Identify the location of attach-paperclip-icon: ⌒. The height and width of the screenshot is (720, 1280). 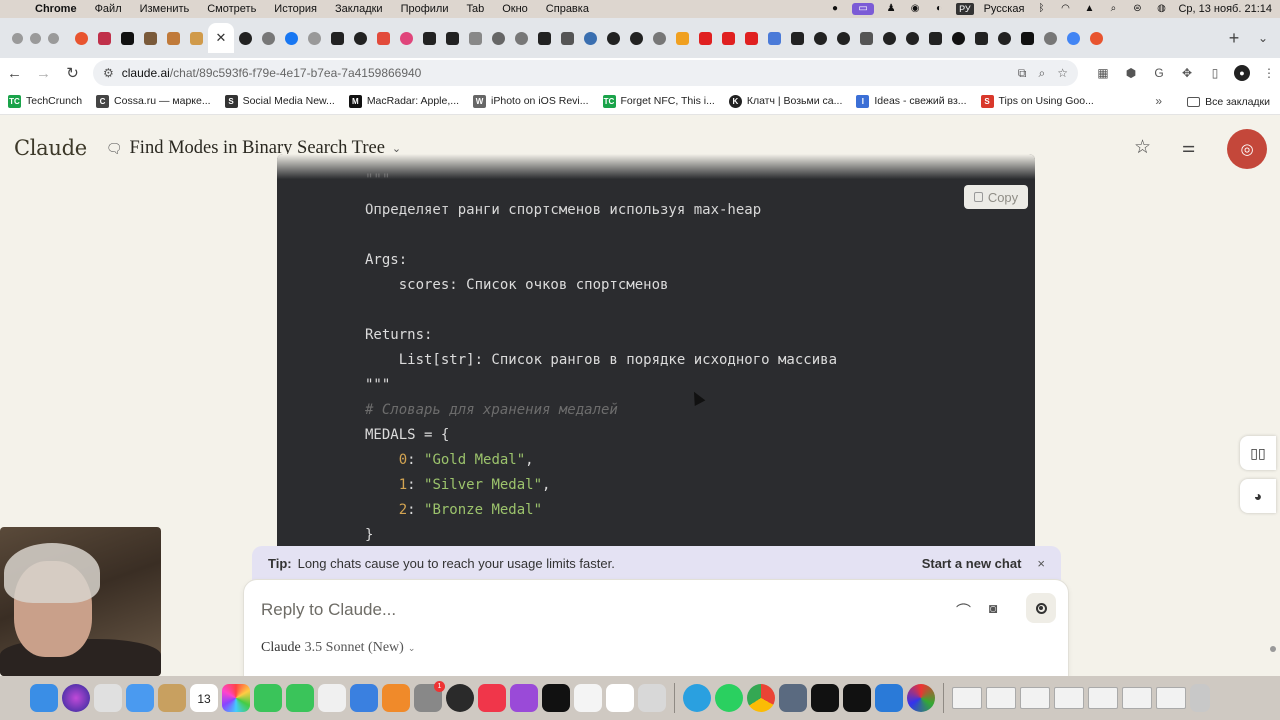
(963, 610).